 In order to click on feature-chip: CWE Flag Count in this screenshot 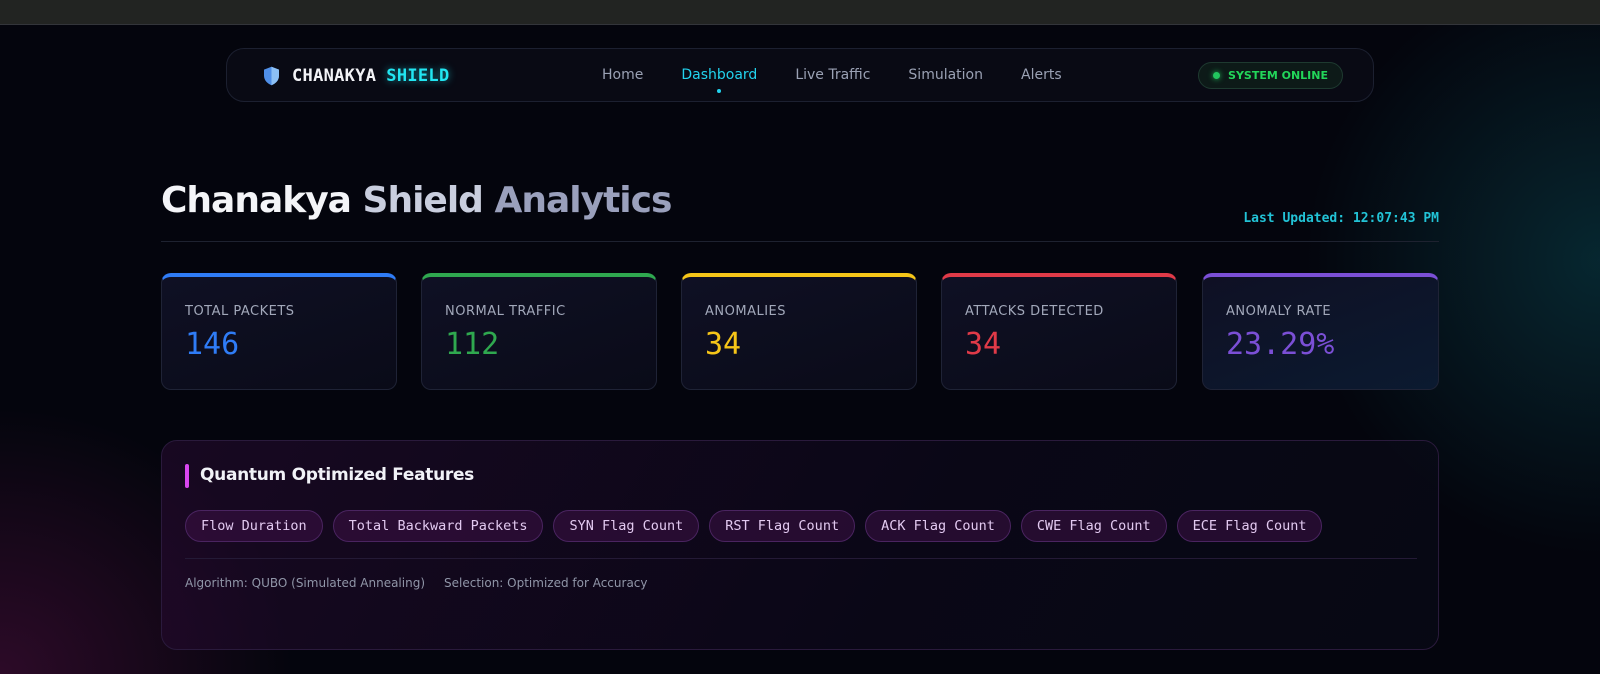, I will do `click(1093, 526)`.